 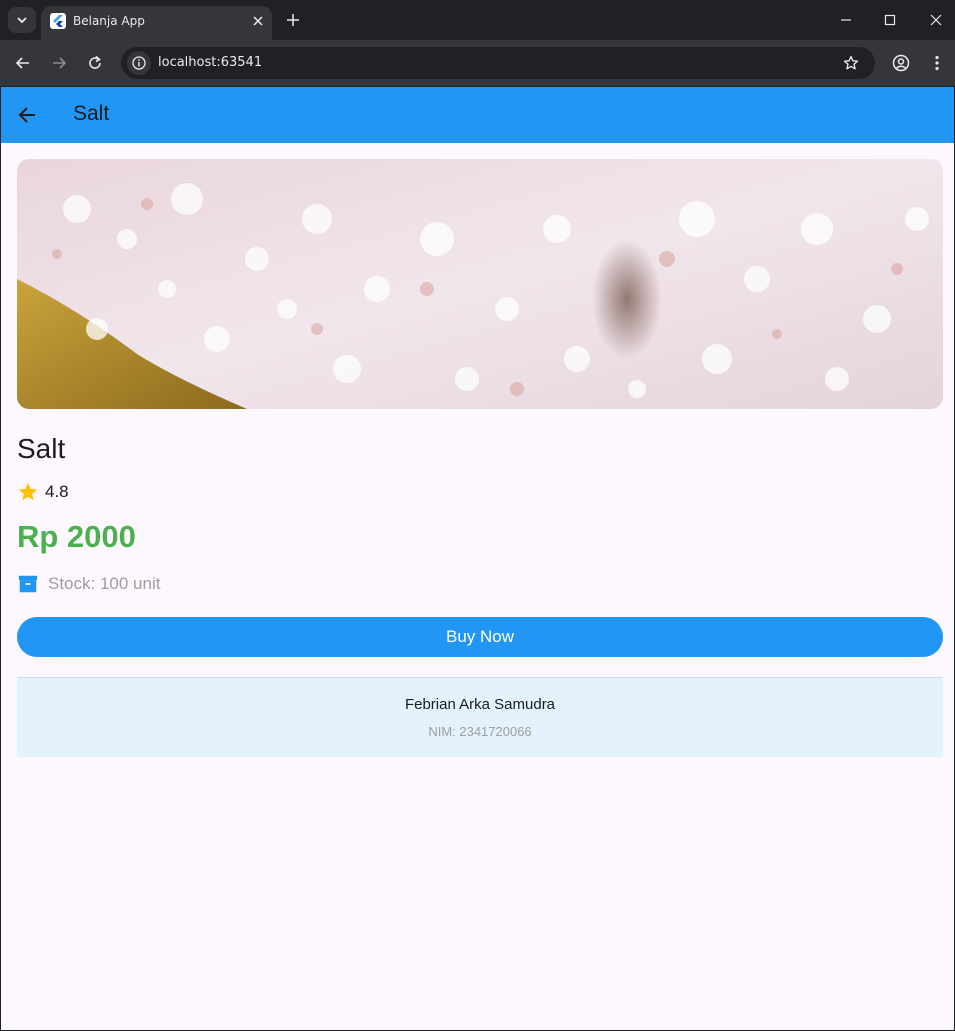 I want to click on bookmark-star-icon, so click(x=851, y=62).